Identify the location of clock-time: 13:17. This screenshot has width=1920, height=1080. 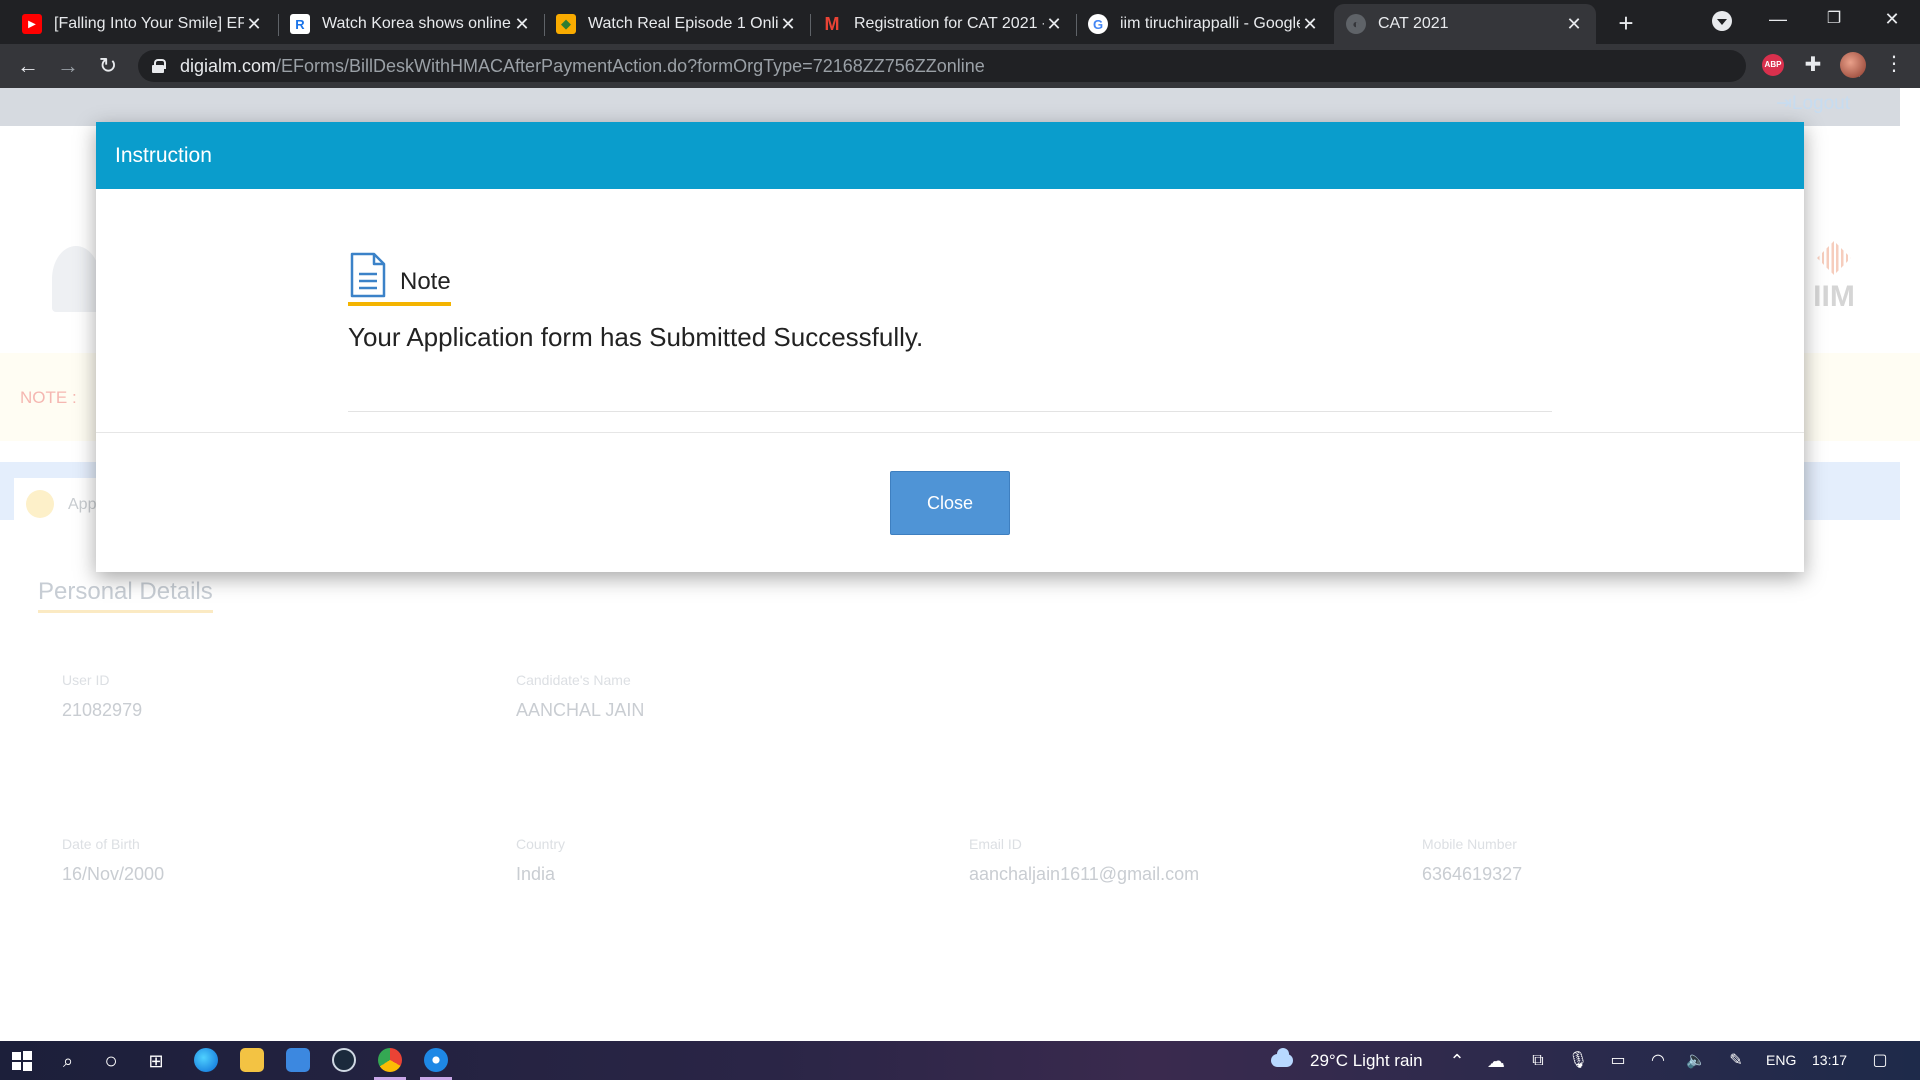
(1829, 1060).